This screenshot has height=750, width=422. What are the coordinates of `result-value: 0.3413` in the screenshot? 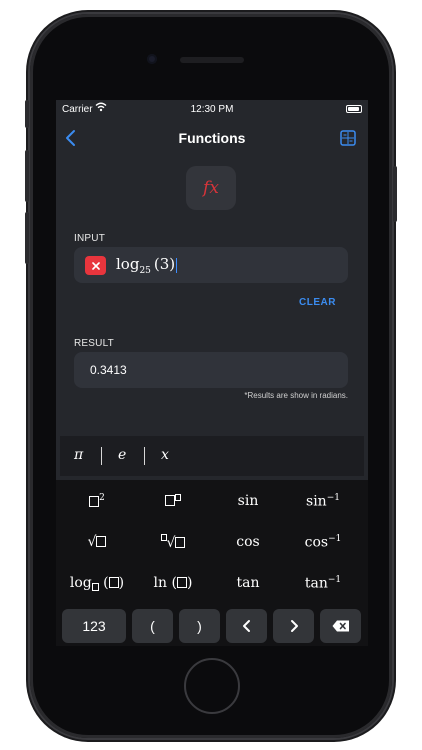 It's located at (108, 370).